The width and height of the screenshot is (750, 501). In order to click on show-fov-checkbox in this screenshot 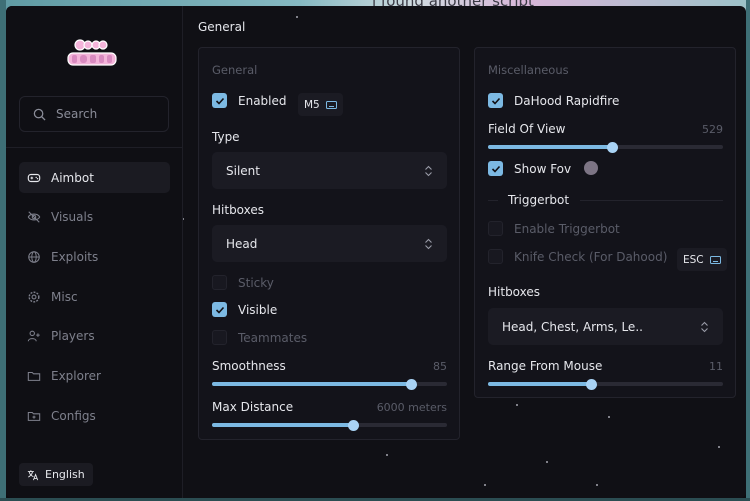, I will do `click(495, 168)`.